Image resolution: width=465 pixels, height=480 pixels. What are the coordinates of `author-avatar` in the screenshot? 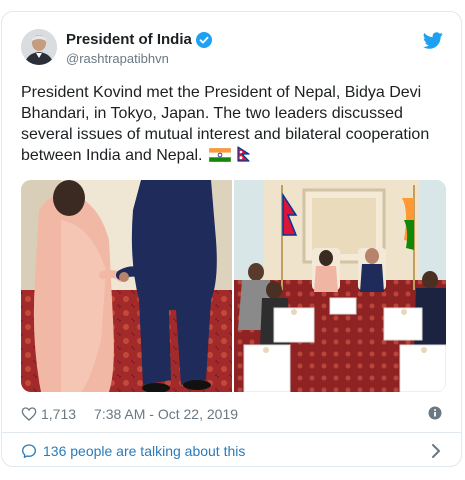 It's located at (39, 47).